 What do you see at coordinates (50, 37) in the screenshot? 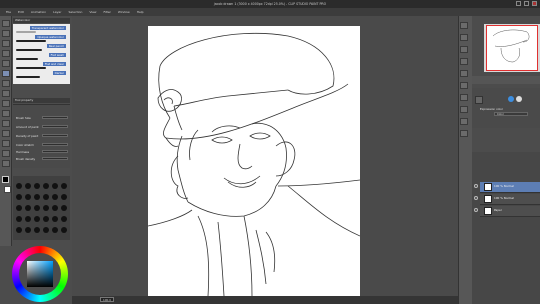
I see `brush-name: Opaque watercolor` at bounding box center [50, 37].